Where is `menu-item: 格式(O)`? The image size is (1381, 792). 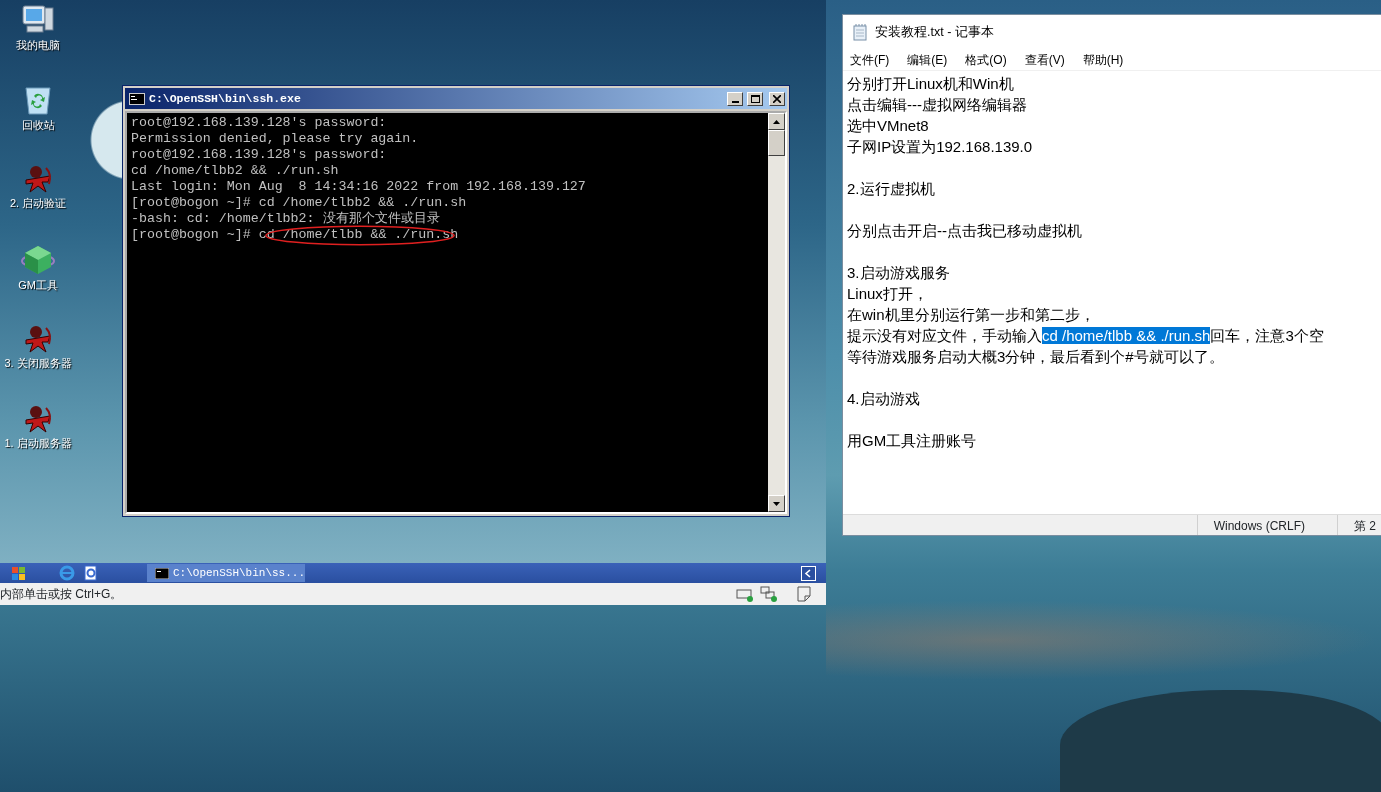
menu-item: 格式(O) is located at coordinates (986, 59).